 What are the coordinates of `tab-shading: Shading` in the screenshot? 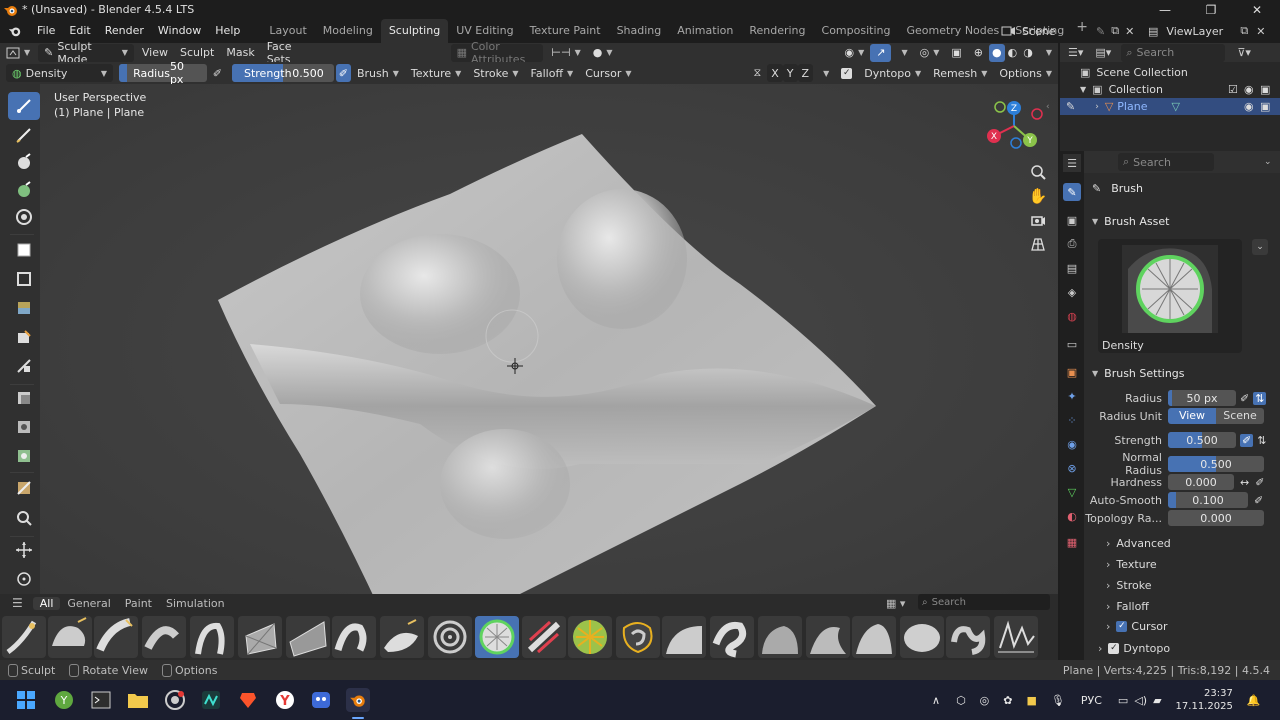 It's located at (639, 31).